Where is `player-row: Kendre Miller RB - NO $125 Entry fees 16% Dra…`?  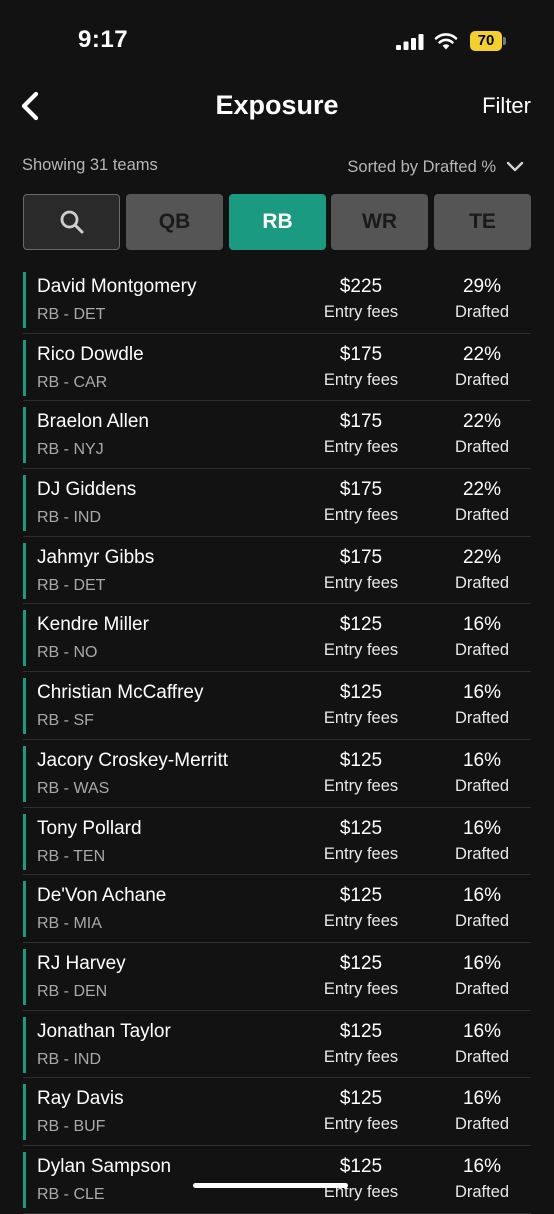
player-row: Kendre Miller RB - NO $125 Entry fees 16% Dra… is located at coordinates (277, 638).